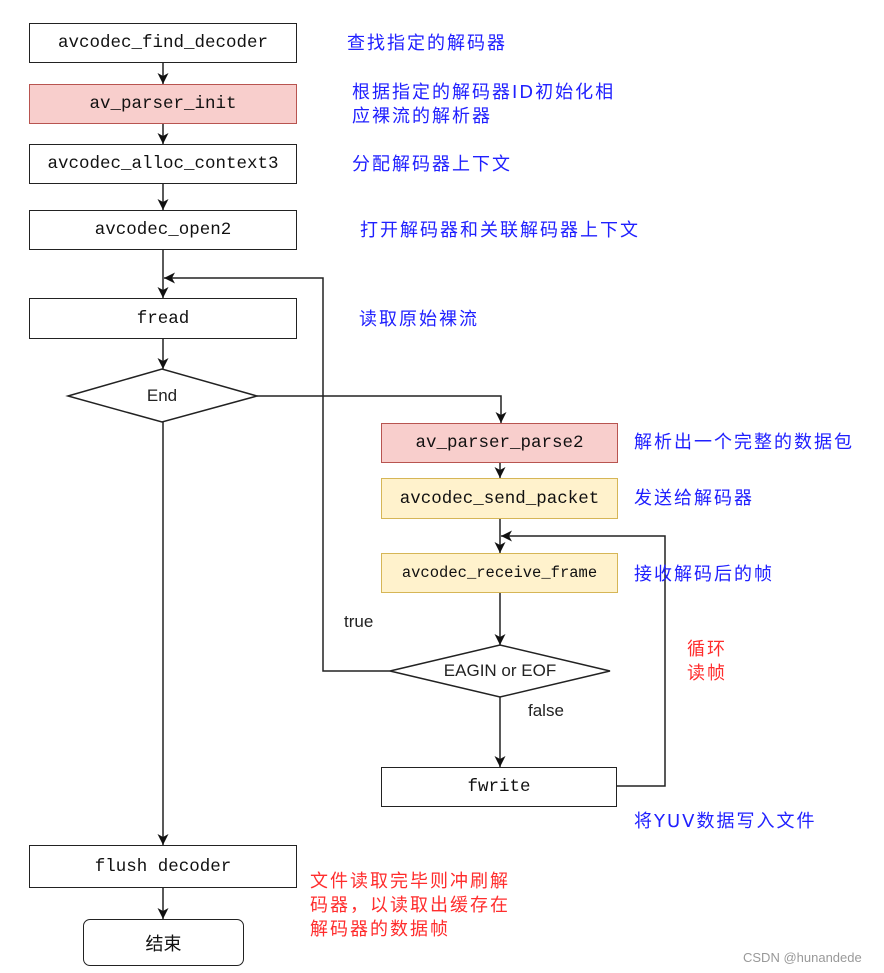  I want to click on node-label: avcodec_alloc_context3, so click(163, 164).